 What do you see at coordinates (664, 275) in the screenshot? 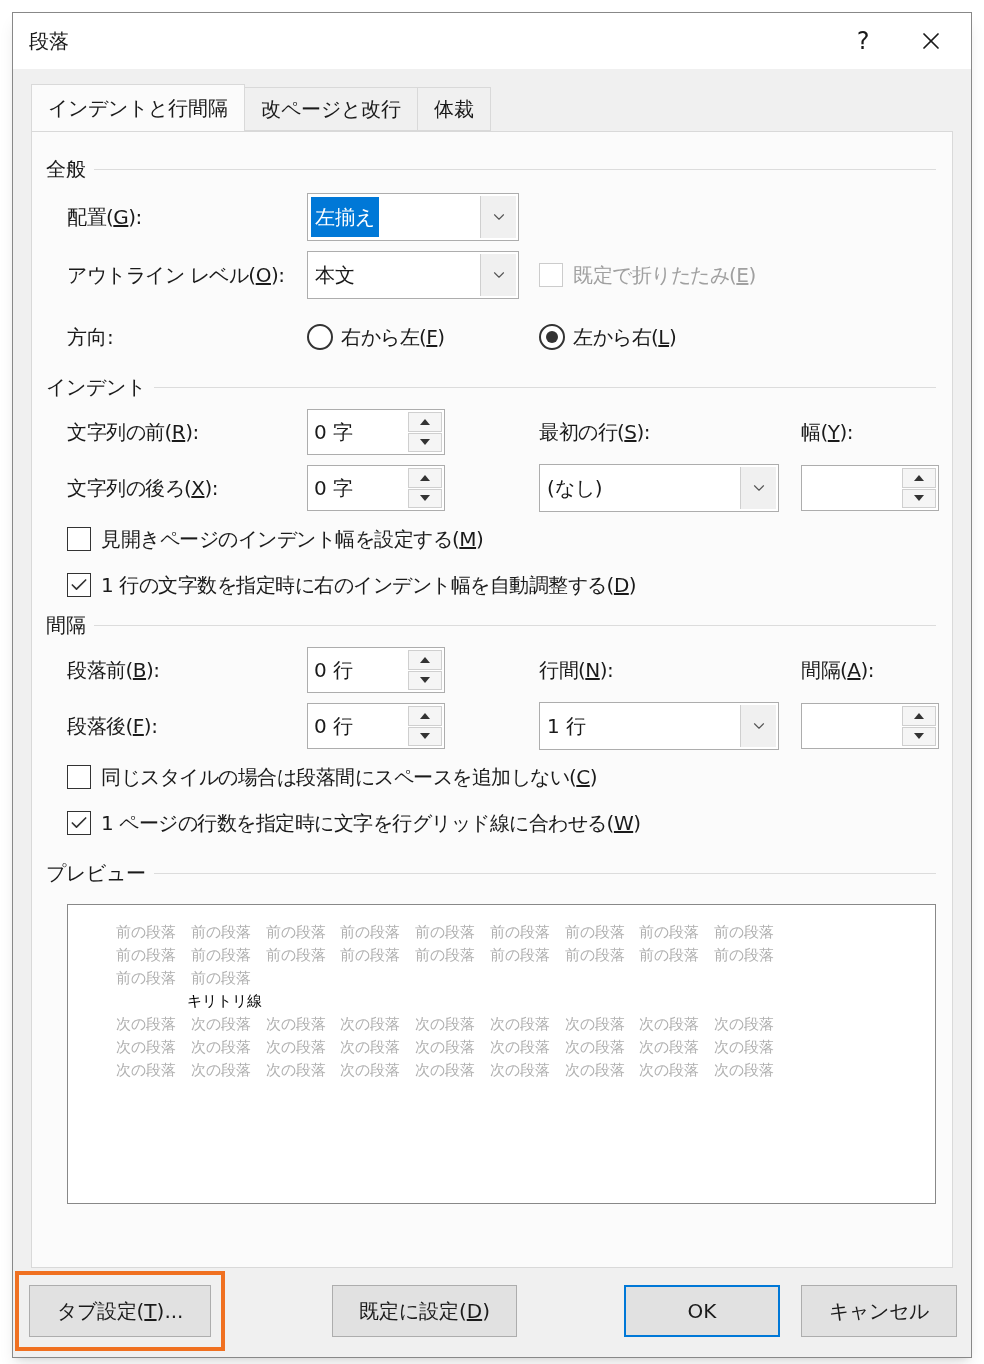
I see `checkbox-label: 既定で折りたたみ(E)` at bounding box center [664, 275].